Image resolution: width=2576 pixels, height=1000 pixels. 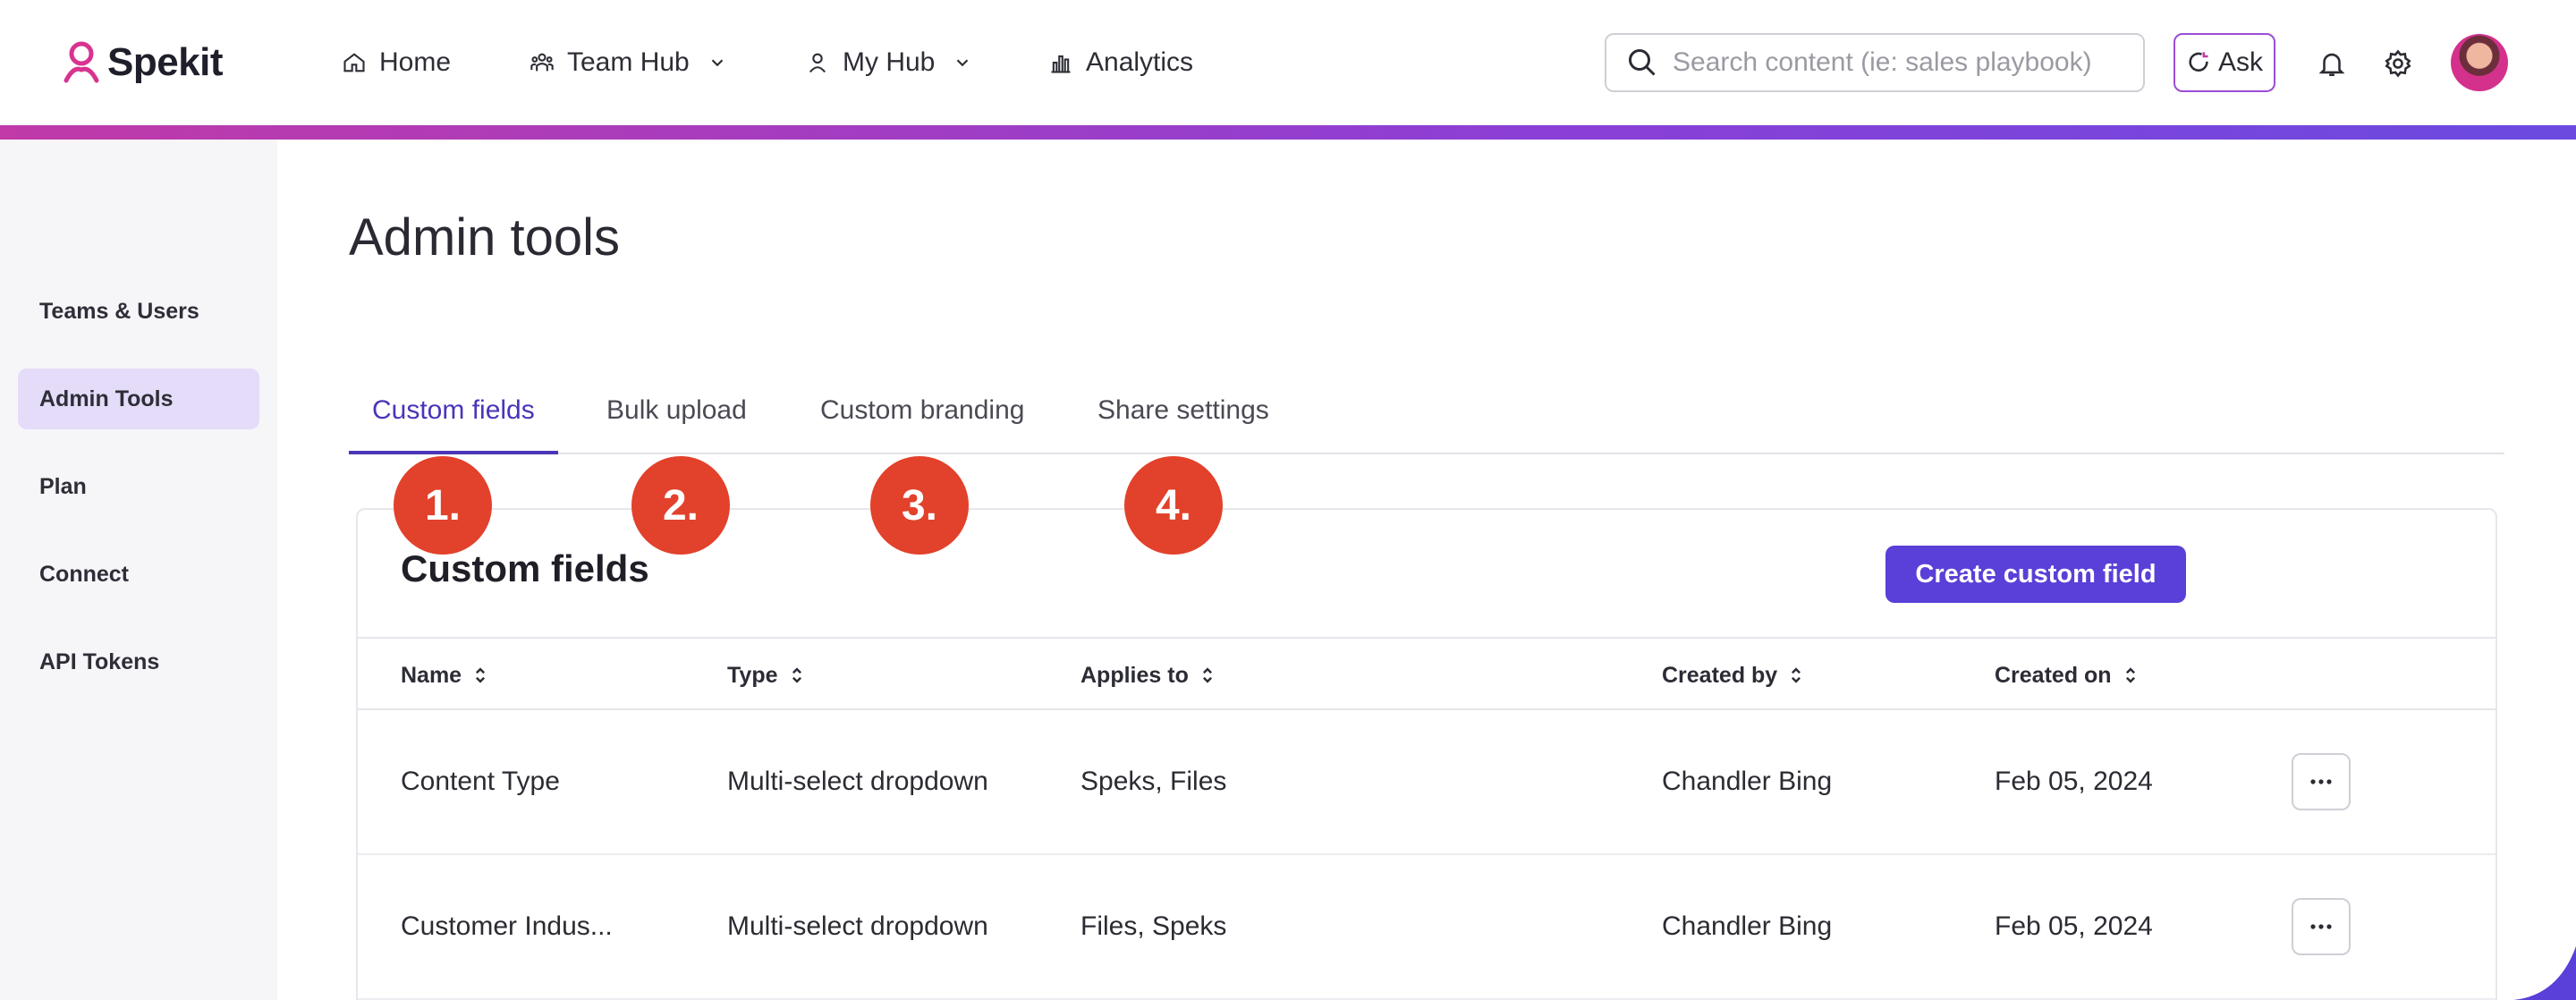 I want to click on annotation-marker-1: 1., so click(x=443, y=505).